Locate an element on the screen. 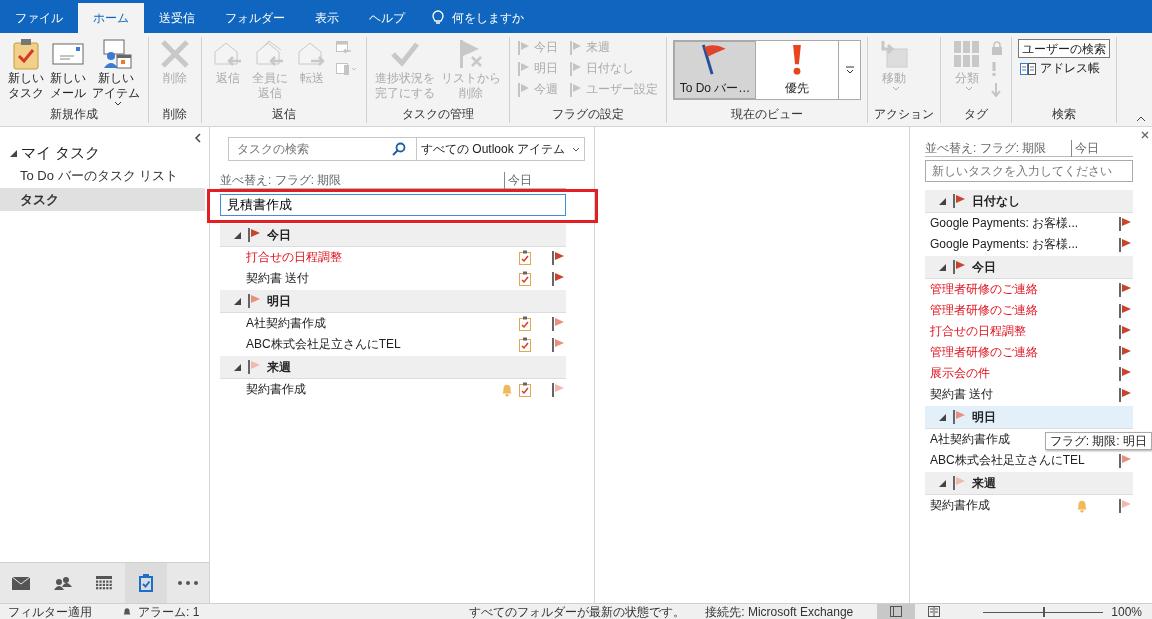  ribbon-tab: ファイル is located at coordinates (39, 18).